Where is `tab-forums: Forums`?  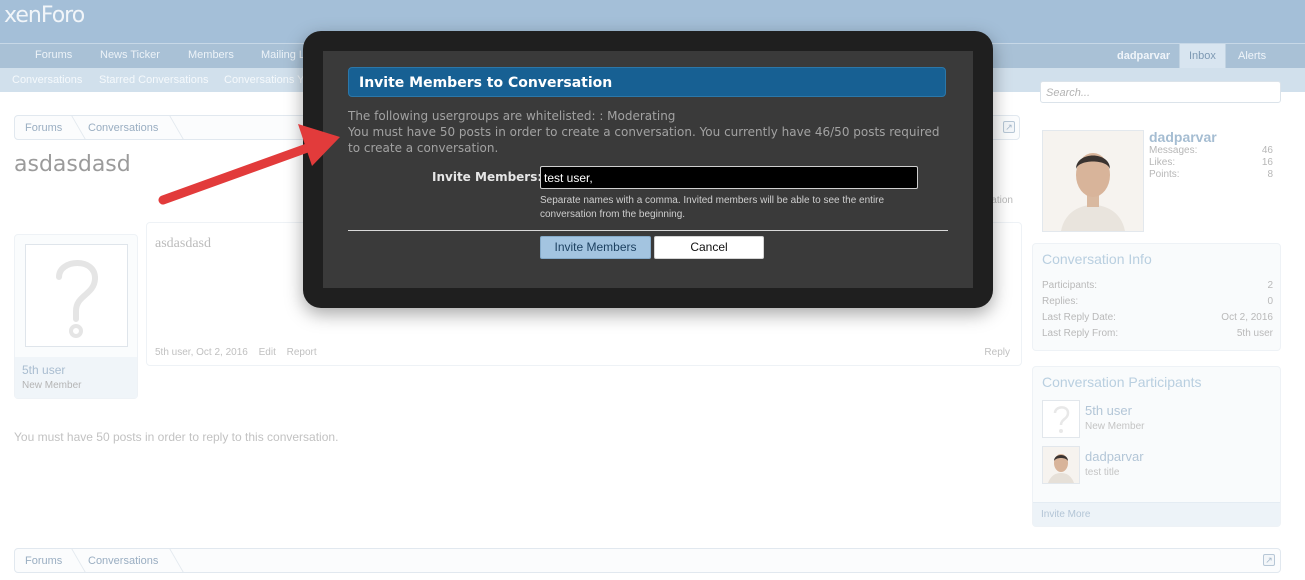 tab-forums: Forums is located at coordinates (53, 55).